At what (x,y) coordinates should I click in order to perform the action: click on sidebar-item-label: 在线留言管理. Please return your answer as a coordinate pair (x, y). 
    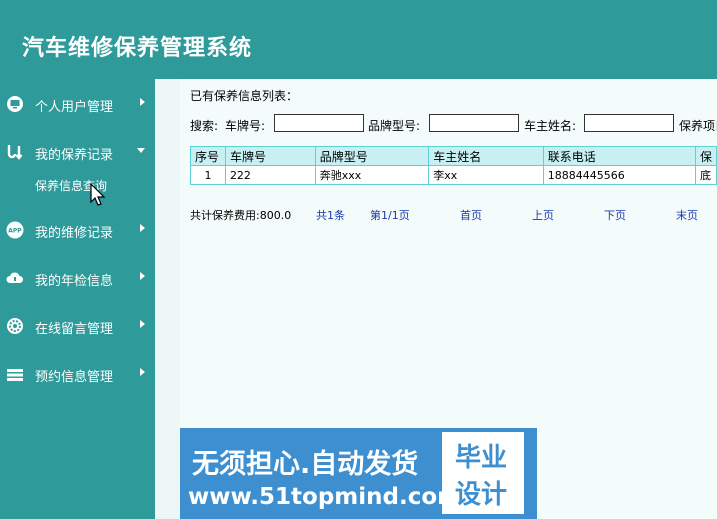
    Looking at the image, I should click on (74, 329).